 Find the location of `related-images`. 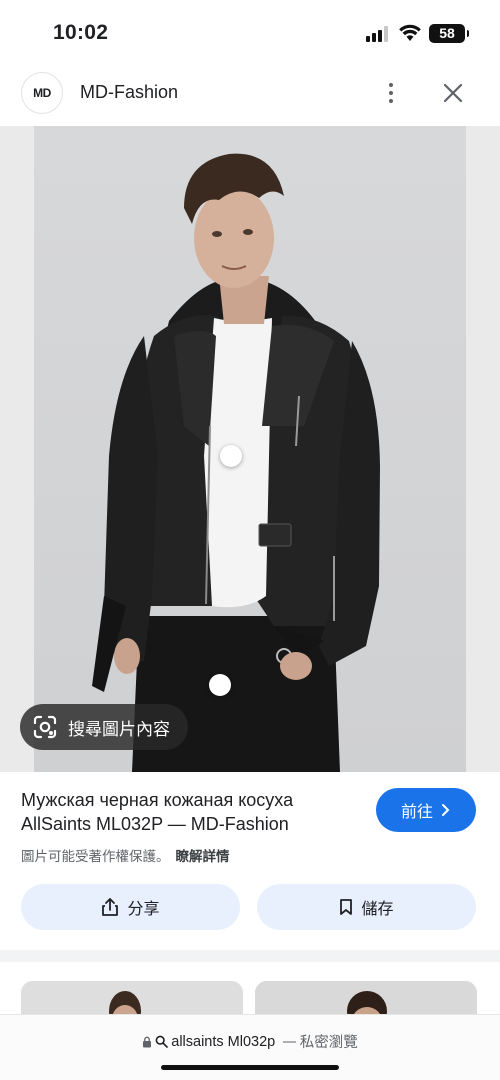

related-images is located at coordinates (250, 988).